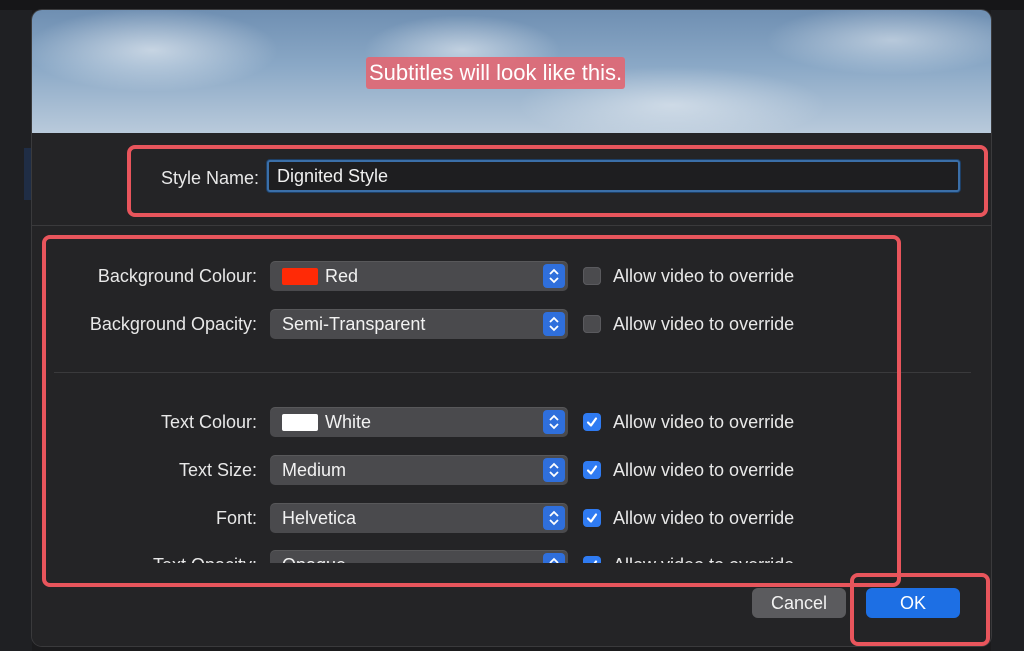 The image size is (1024, 651). I want to click on highlight-style-name, so click(557, 181).